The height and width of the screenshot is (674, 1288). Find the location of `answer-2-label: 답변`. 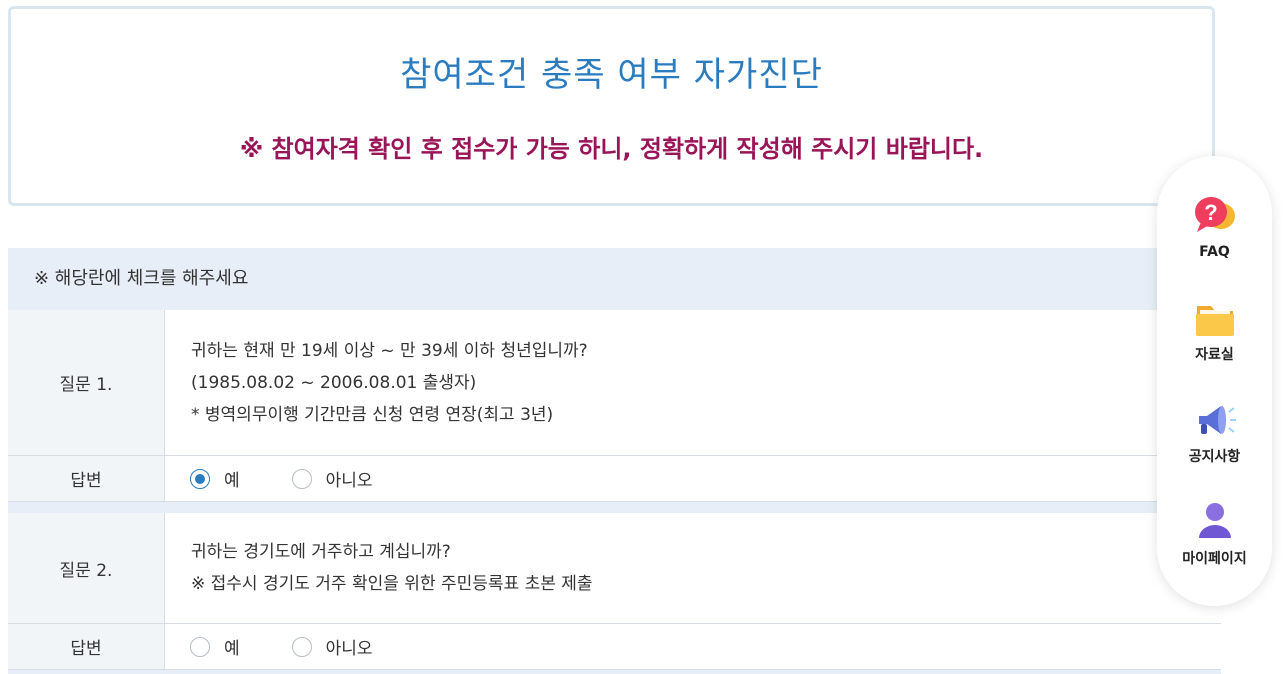

answer-2-label: 답변 is located at coordinates (86, 646).